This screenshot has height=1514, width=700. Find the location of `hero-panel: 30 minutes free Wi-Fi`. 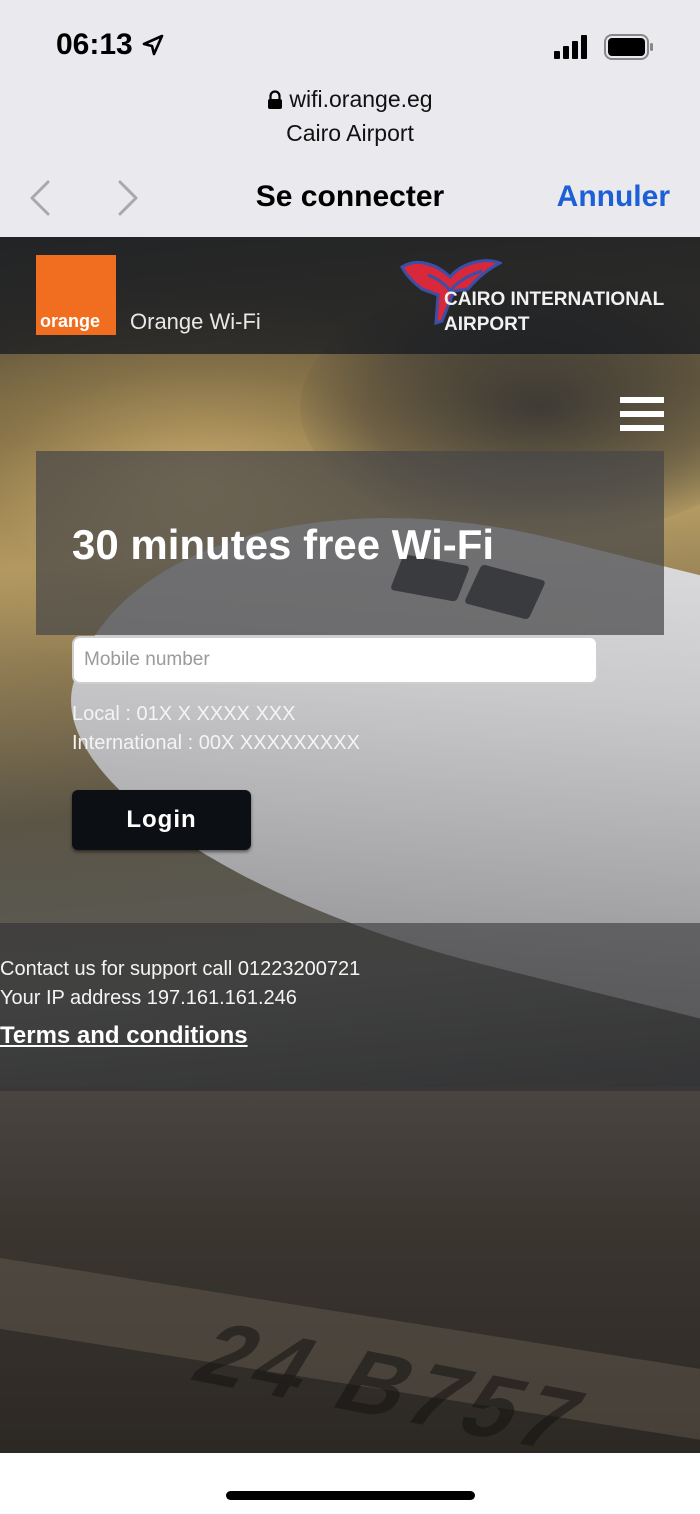

hero-panel: 30 minutes free Wi-Fi is located at coordinates (350, 543).